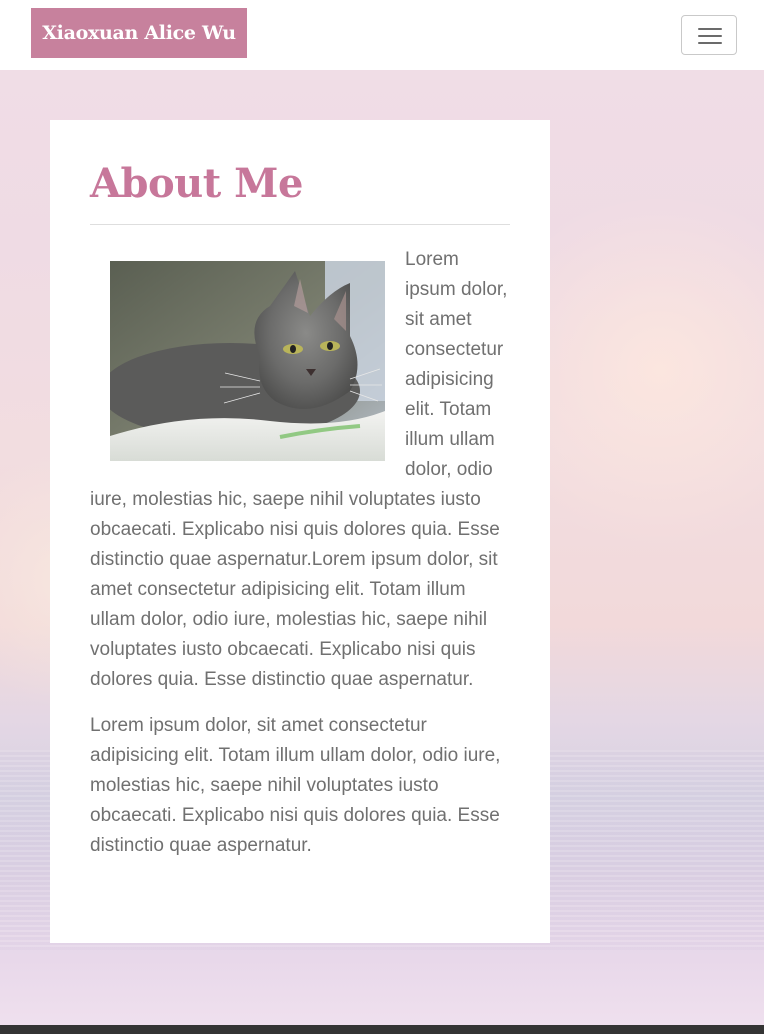 Image resolution: width=764 pixels, height=1034 pixels. I want to click on title-divider, so click(300, 224).